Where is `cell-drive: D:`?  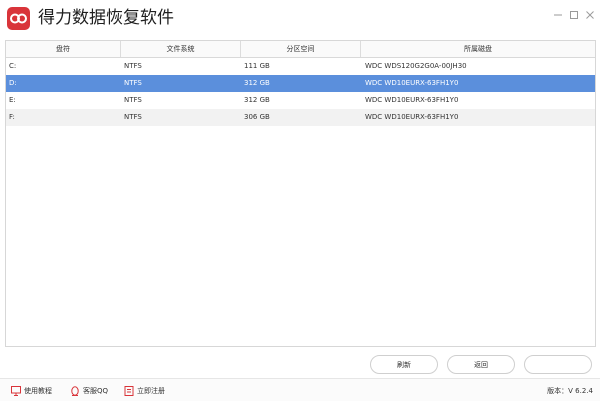
cell-drive: D: is located at coordinates (13, 83).